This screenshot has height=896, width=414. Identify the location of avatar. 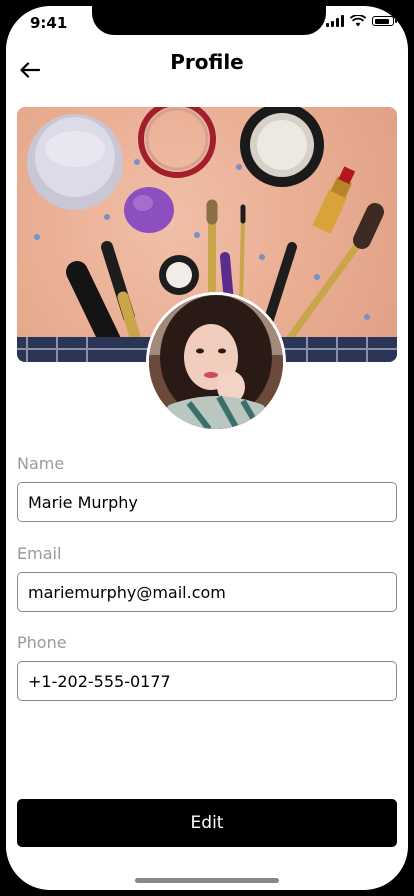
(216, 362).